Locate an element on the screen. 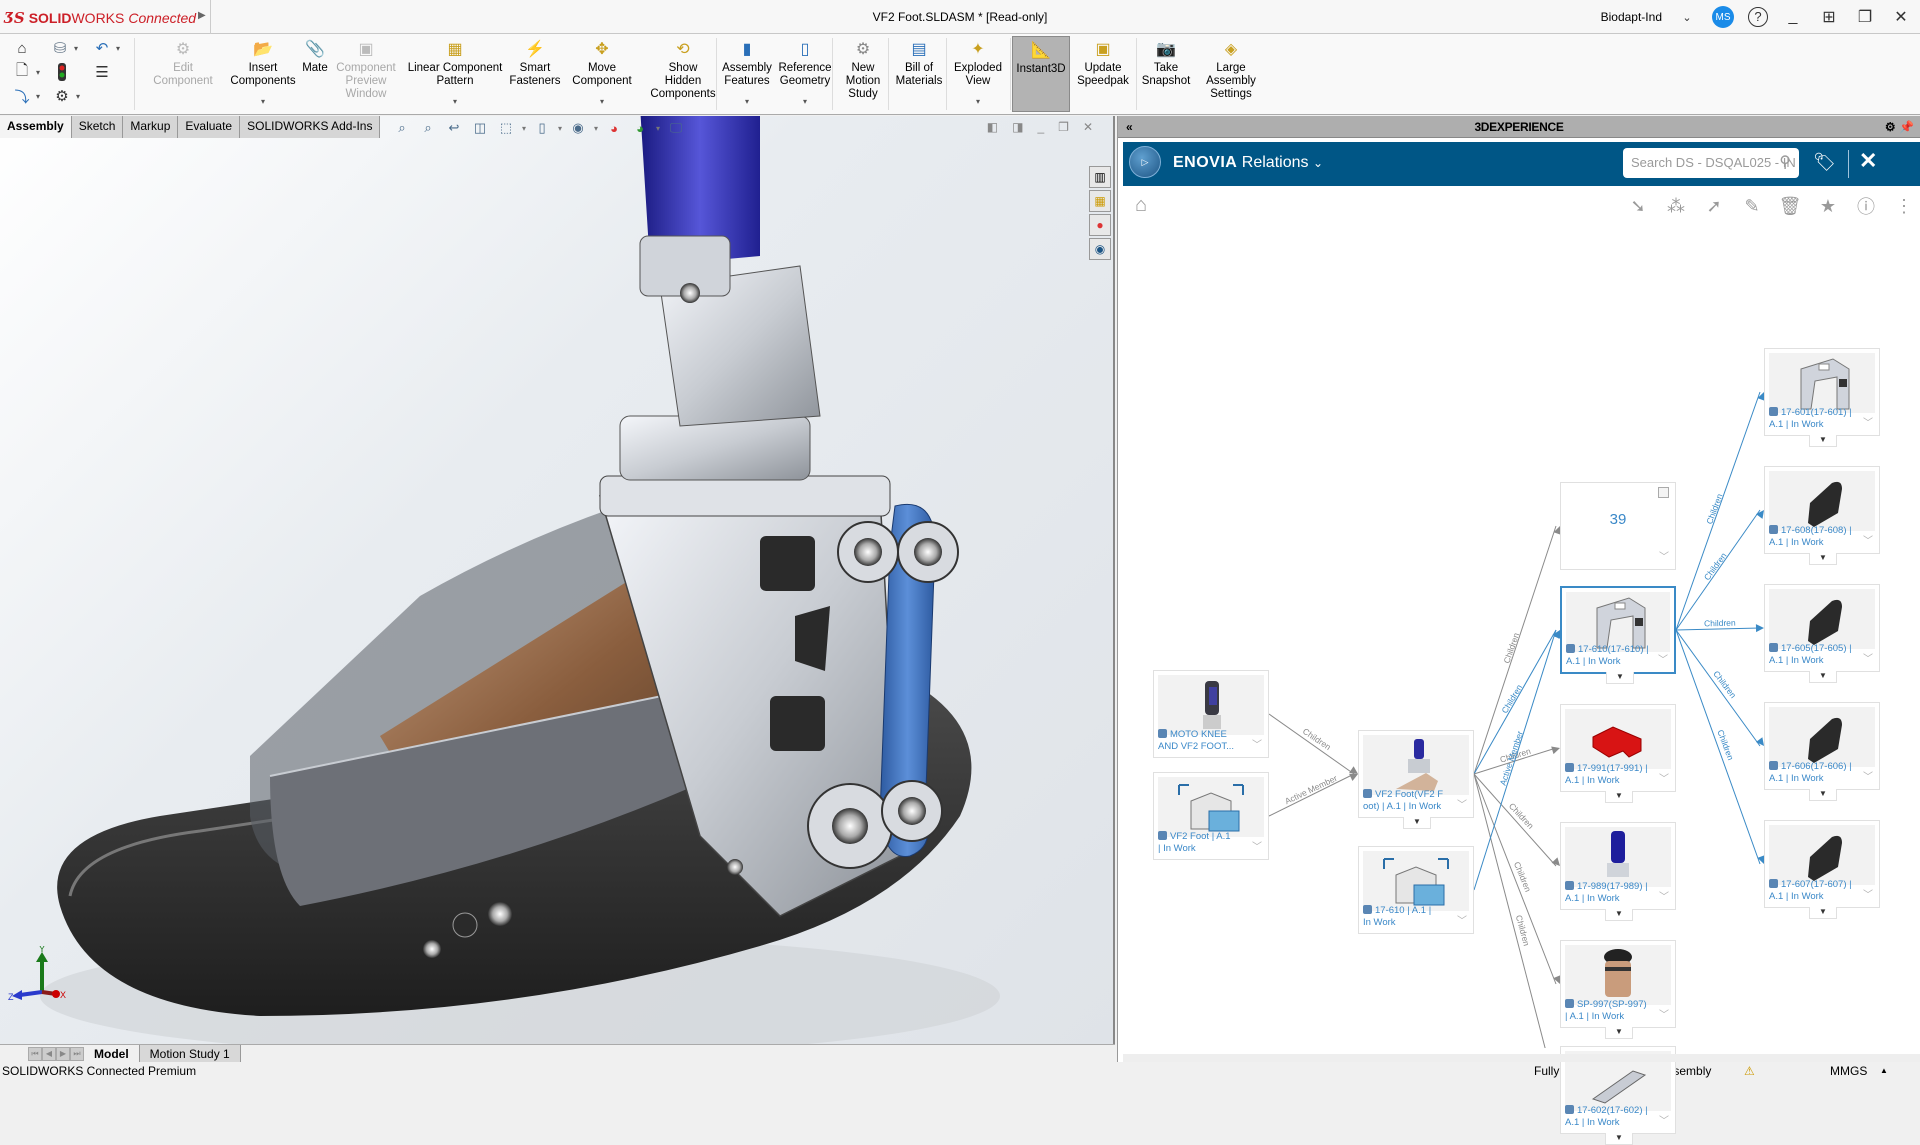  relation-node: 17-607(17-607) | A.1 | In Work ﹀ ▼ is located at coordinates (1822, 869).